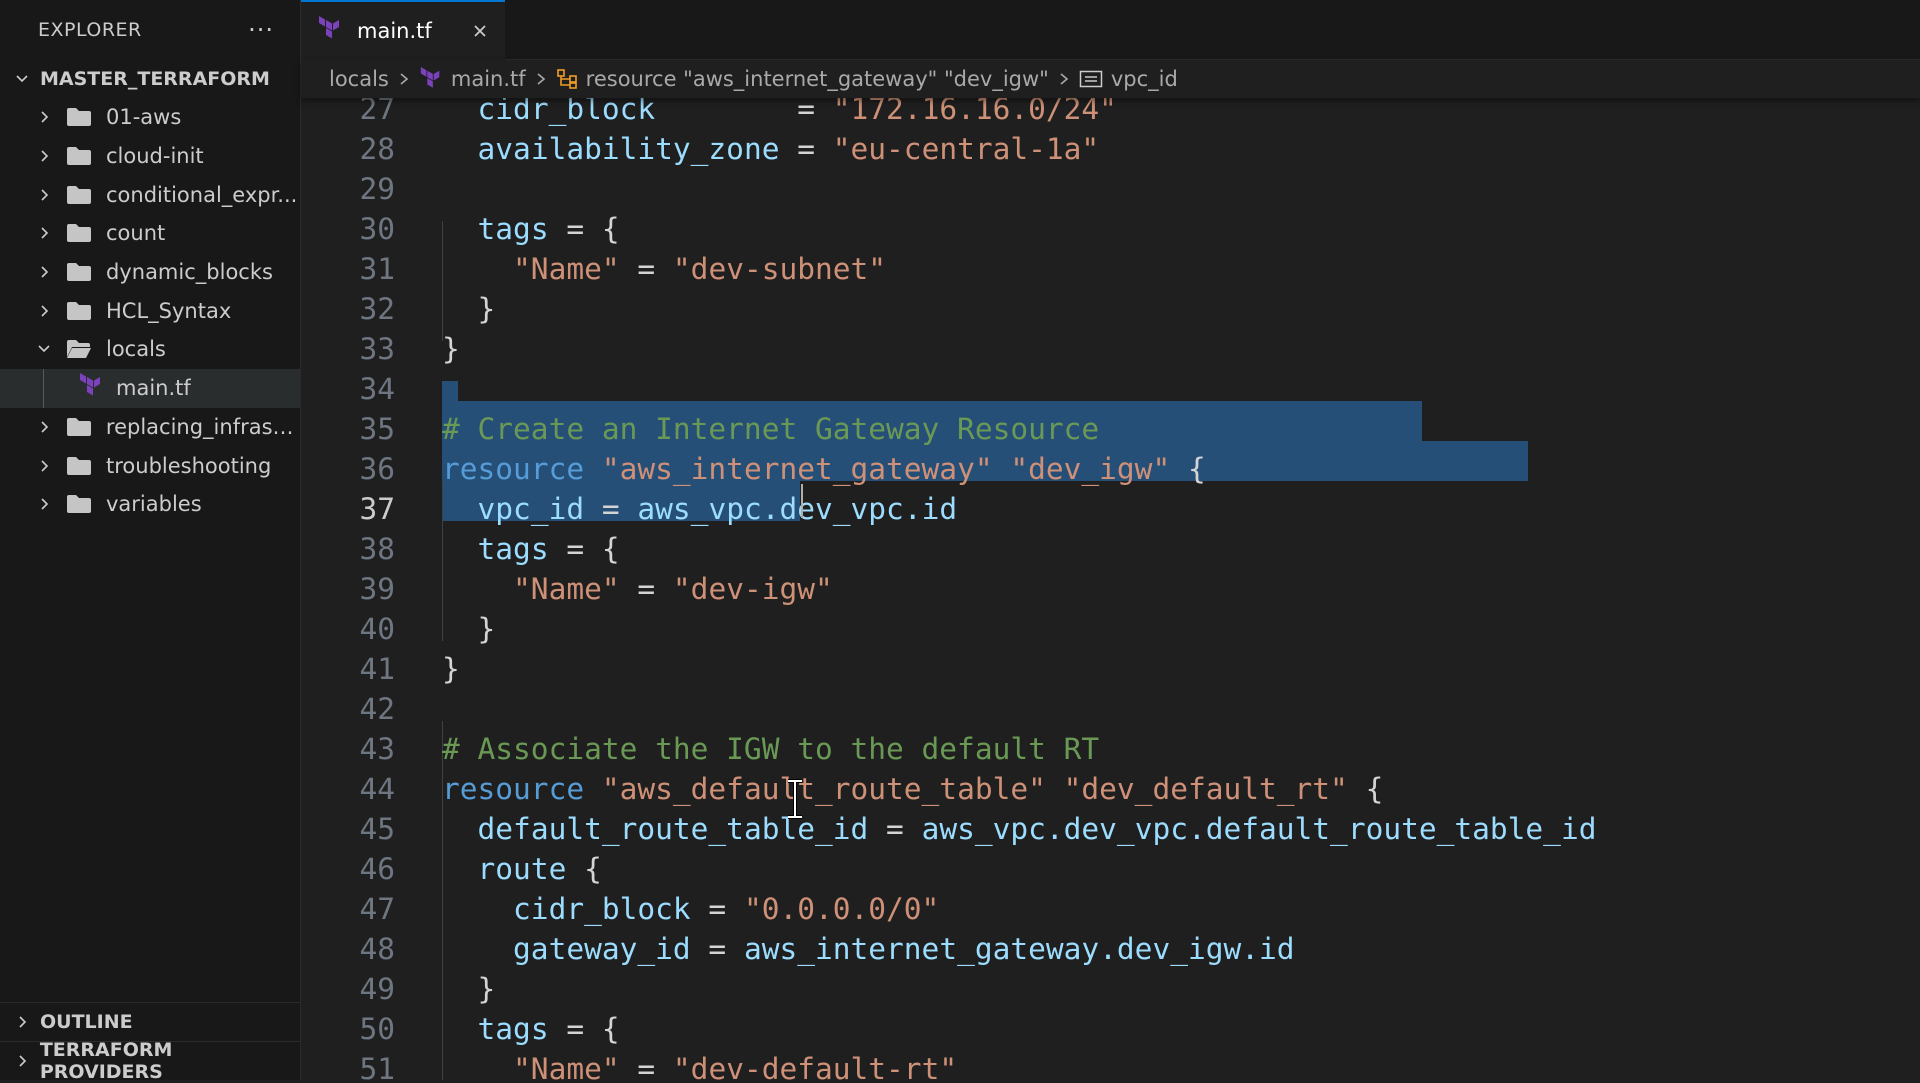  Describe the element at coordinates (377, 349) in the screenshot. I see `line-number: 33` at that location.